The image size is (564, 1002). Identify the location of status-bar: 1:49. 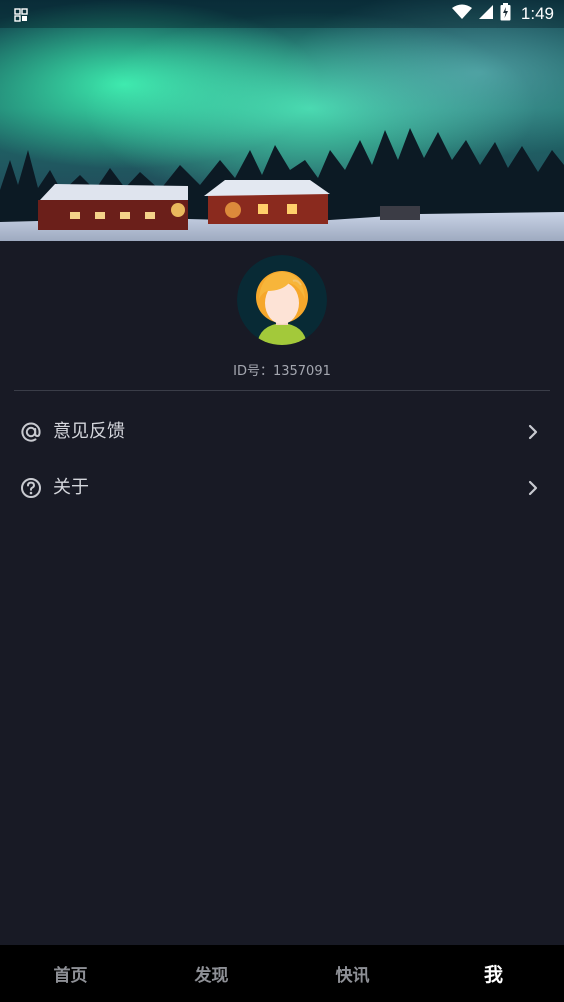
(282, 14).